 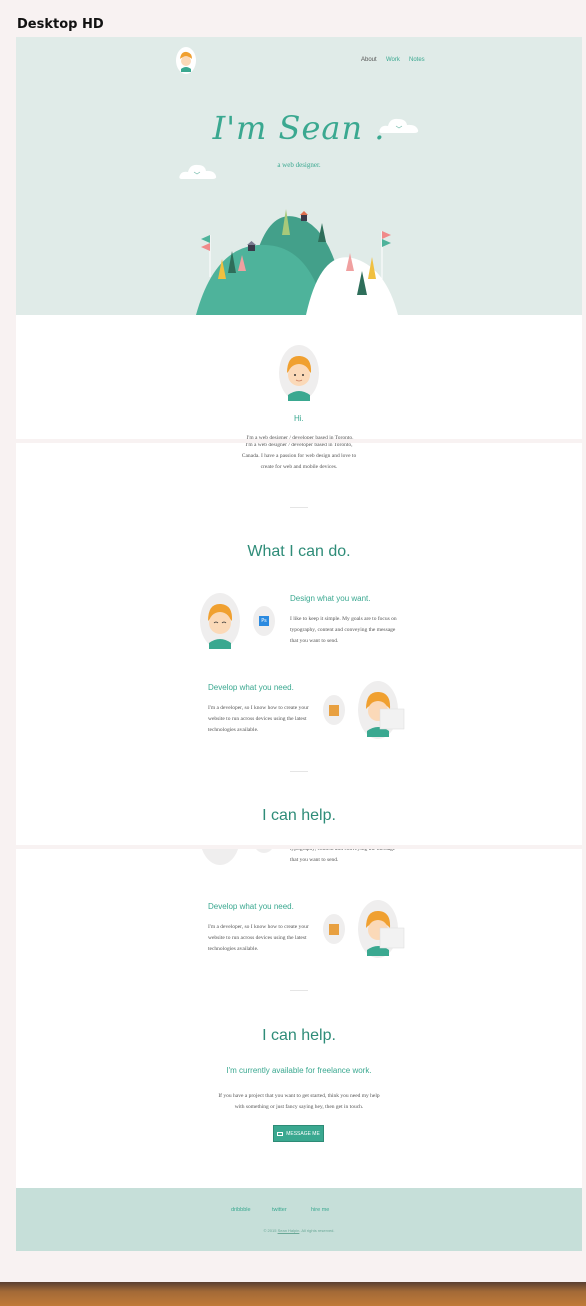 What do you see at coordinates (369, 60) in the screenshot?
I see `nav-about: About` at bounding box center [369, 60].